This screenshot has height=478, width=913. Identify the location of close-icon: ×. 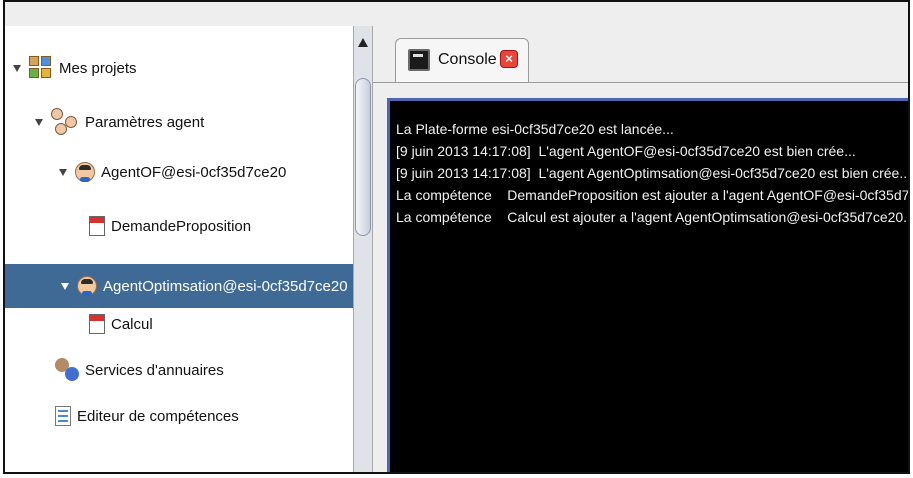
(509, 59).